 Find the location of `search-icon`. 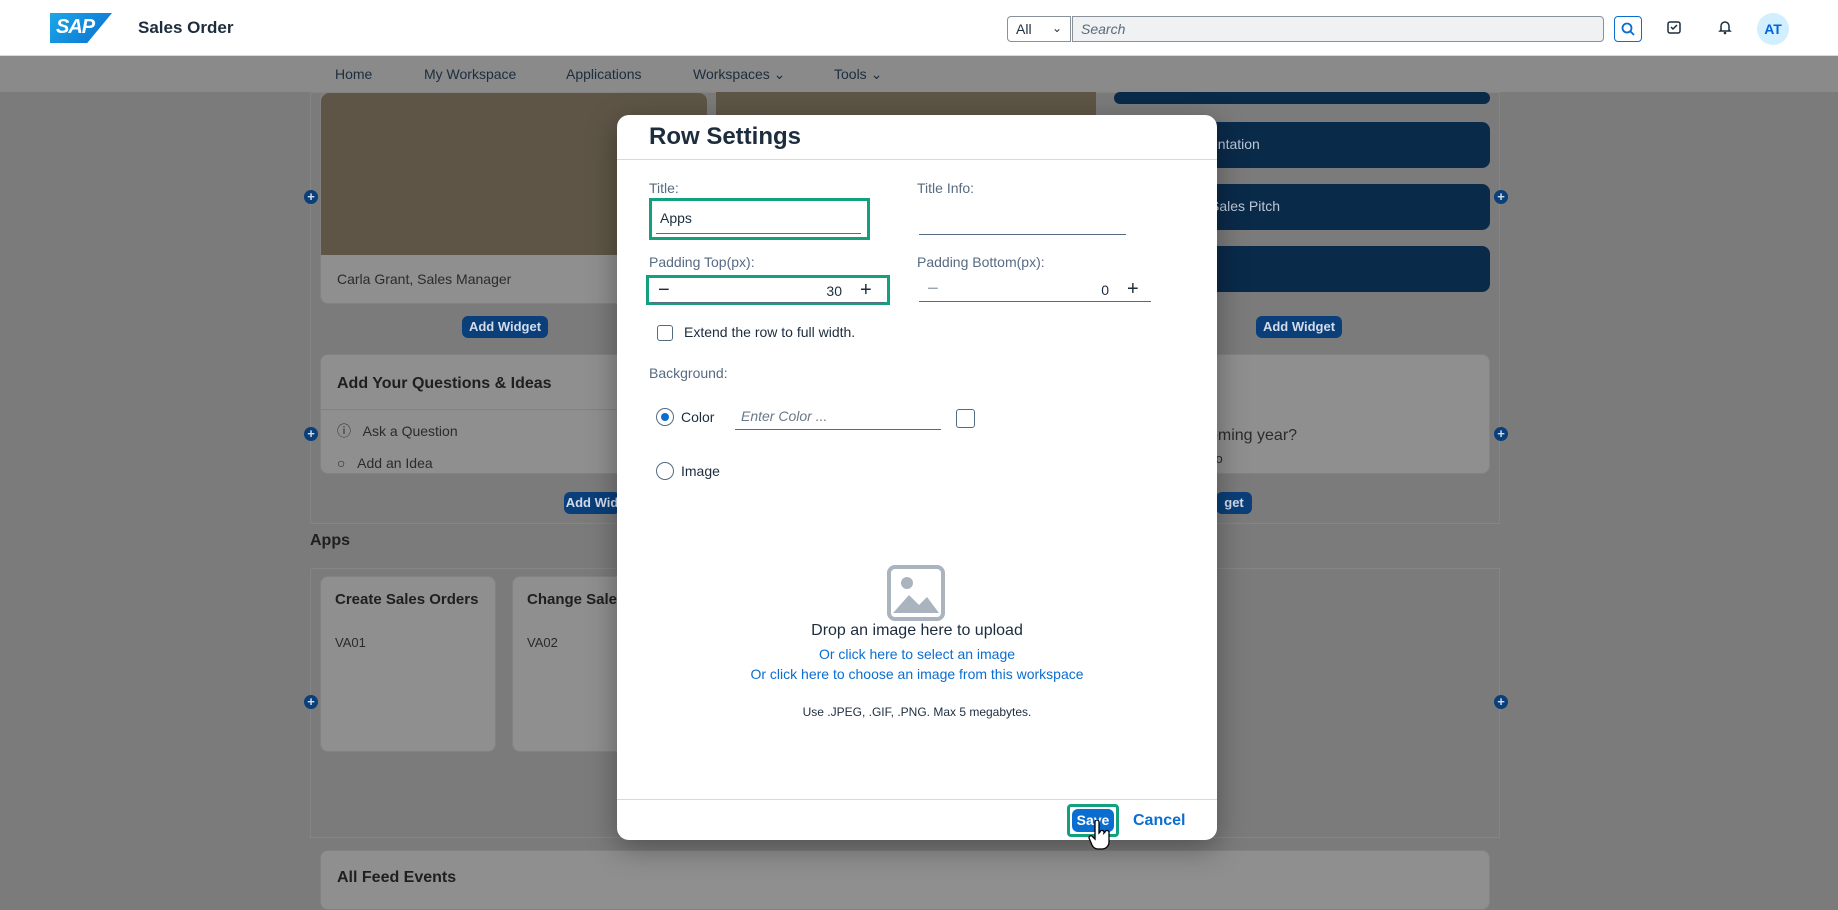

search-icon is located at coordinates (1628, 29).